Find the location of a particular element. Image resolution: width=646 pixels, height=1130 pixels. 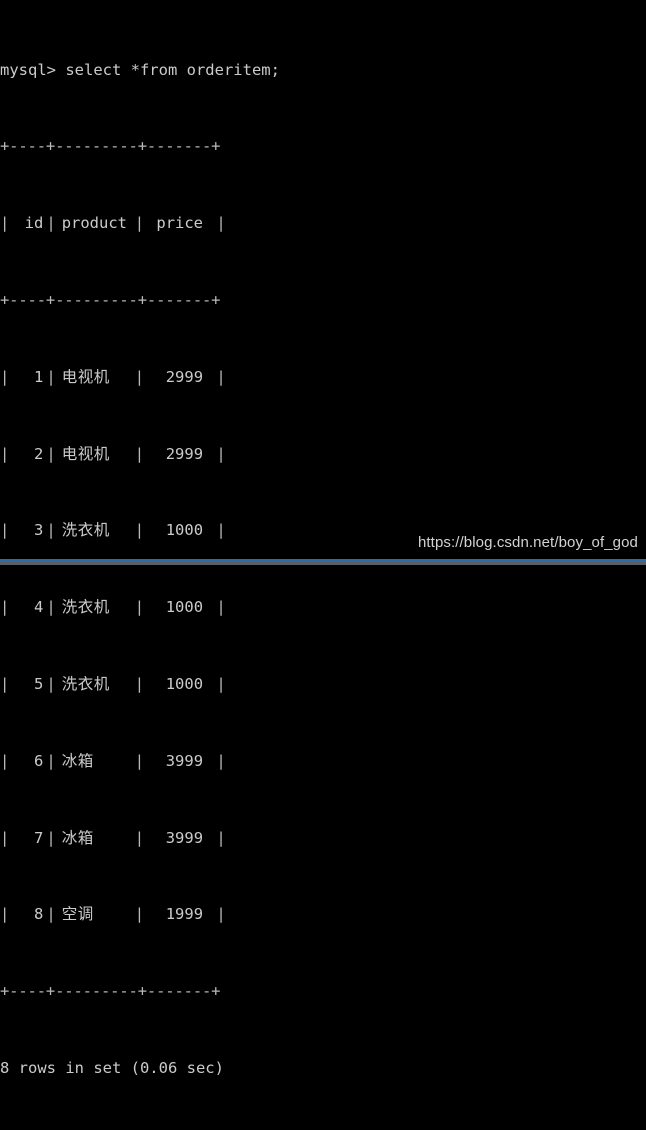

query-1-header-product: product is located at coordinates (94, 223).